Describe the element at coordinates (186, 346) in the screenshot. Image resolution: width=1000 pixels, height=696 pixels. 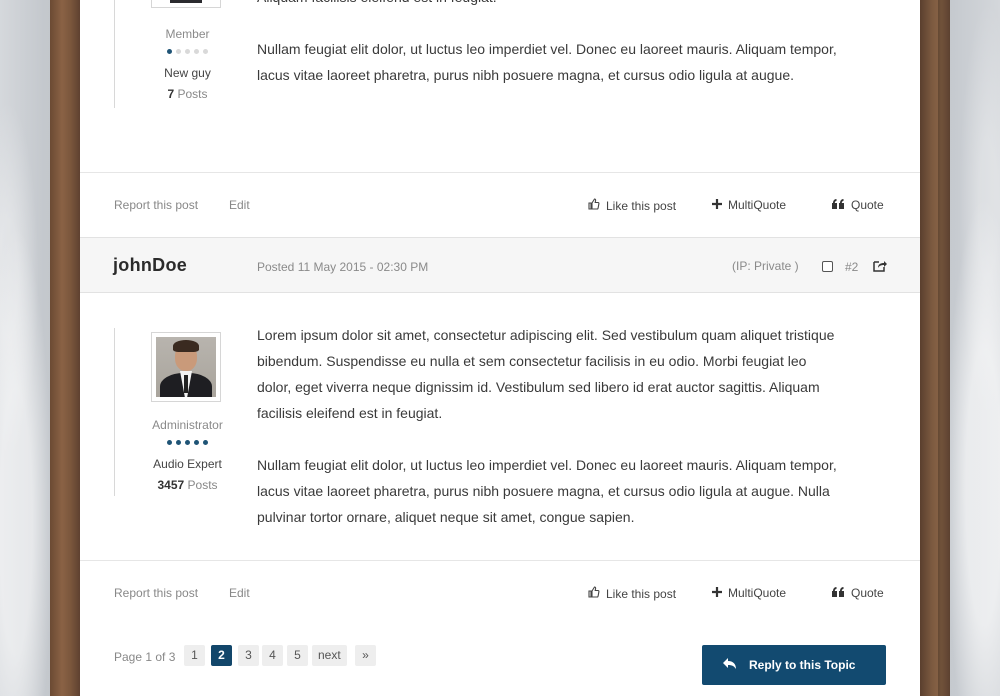
I see `avatar-hair` at that location.